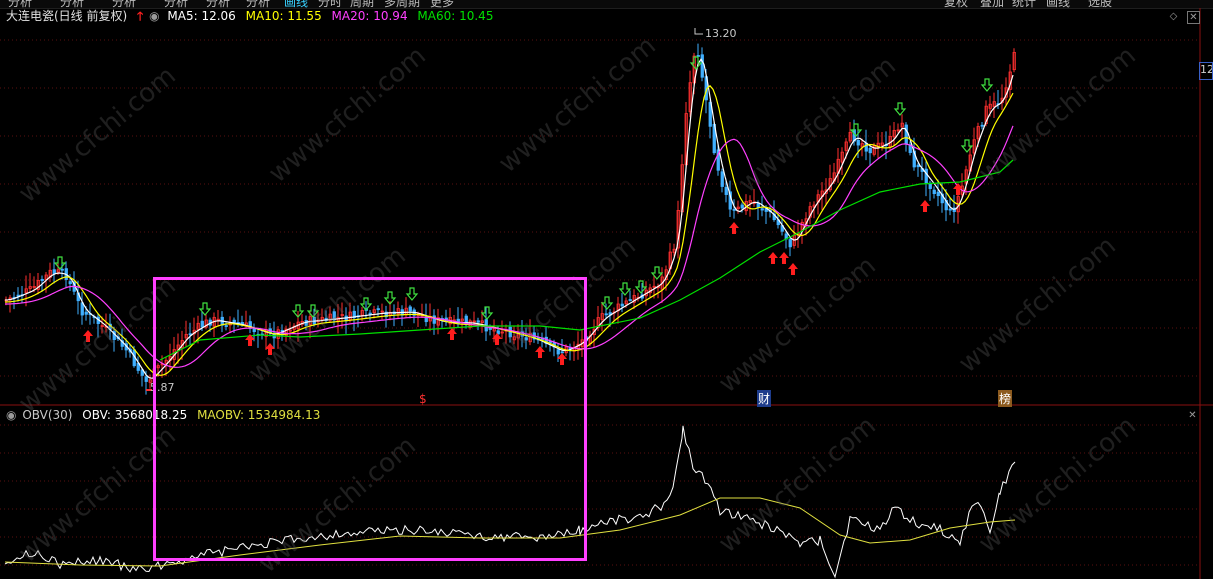 The height and width of the screenshot is (579, 1213). What do you see at coordinates (369, 16) in the screenshot?
I see `ma20-label: MA20: 10.94` at bounding box center [369, 16].